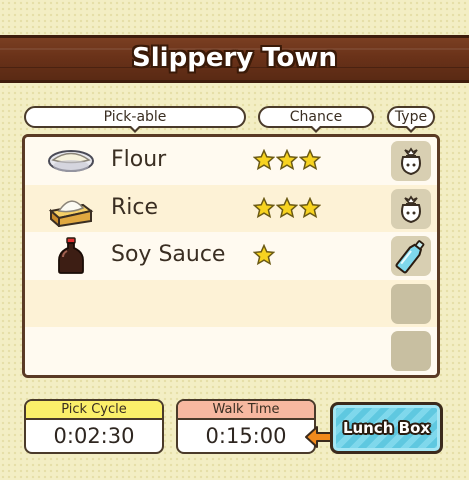  What do you see at coordinates (135, 119) in the screenshot?
I see `header-pickable: Pick-able` at bounding box center [135, 119].